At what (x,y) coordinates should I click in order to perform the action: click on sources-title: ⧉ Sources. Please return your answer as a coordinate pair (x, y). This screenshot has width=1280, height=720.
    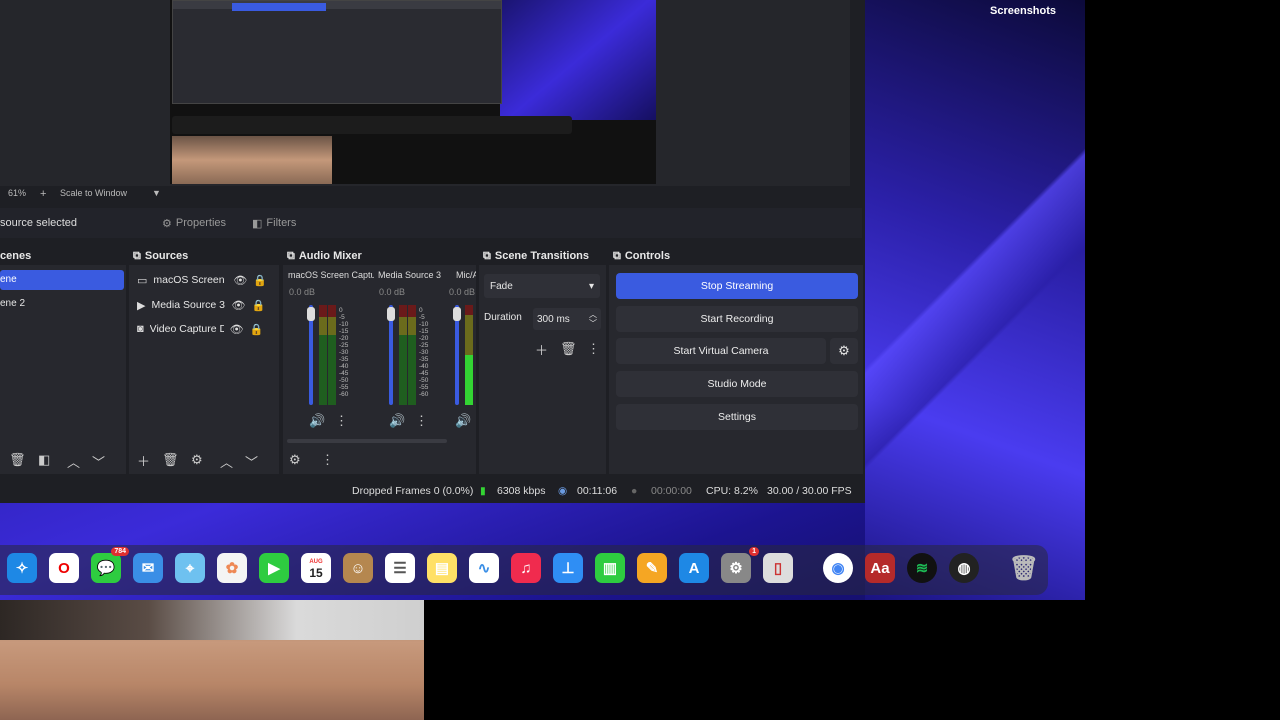
    Looking at the image, I should click on (204, 256).